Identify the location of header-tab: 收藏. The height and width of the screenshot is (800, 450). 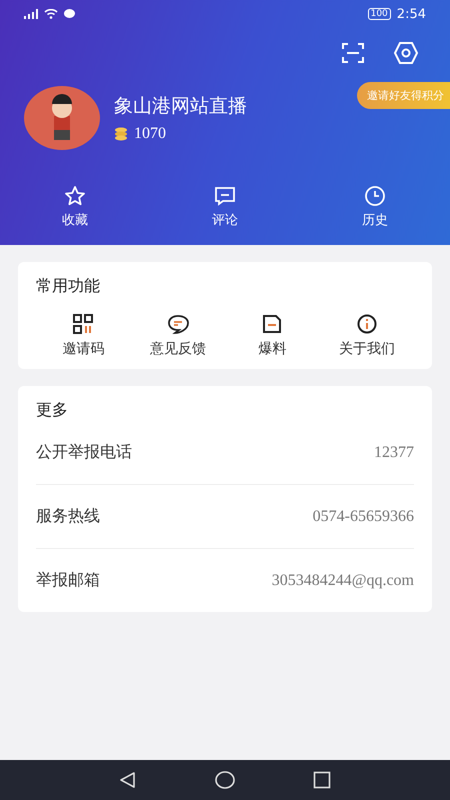
(75, 207).